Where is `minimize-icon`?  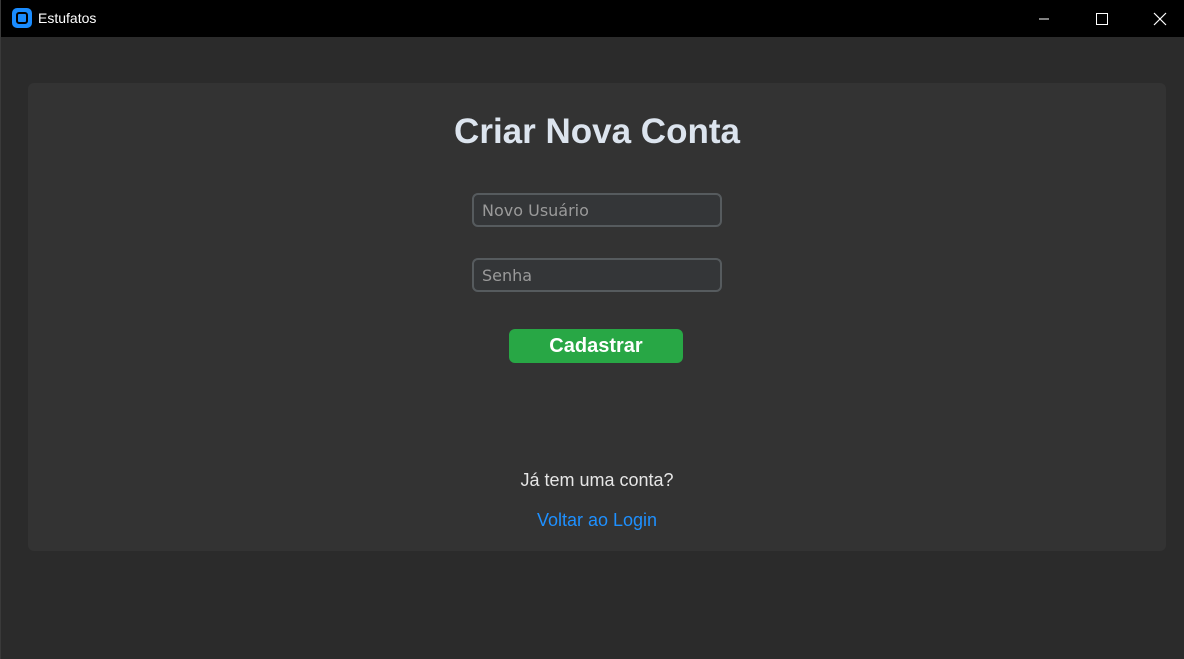 minimize-icon is located at coordinates (1044, 18).